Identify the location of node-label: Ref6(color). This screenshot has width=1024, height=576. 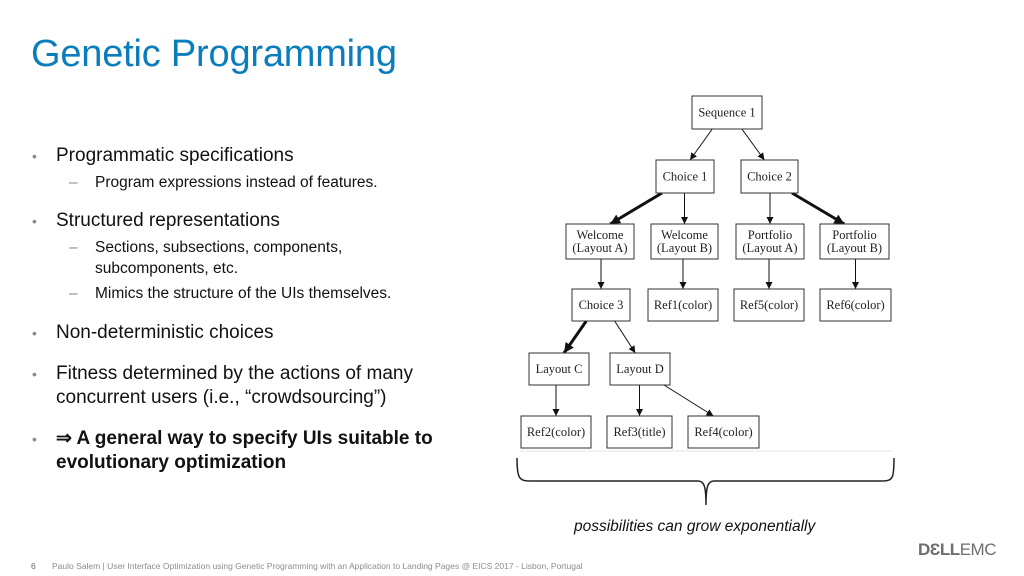
(855, 305).